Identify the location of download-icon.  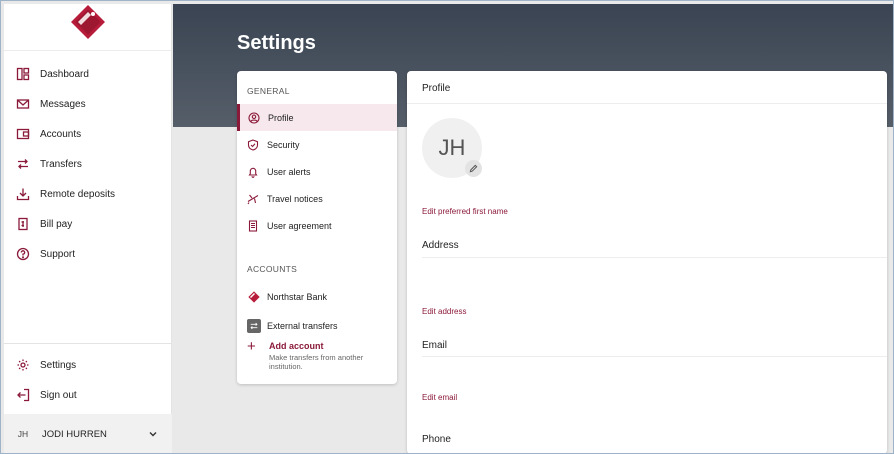
(23, 194).